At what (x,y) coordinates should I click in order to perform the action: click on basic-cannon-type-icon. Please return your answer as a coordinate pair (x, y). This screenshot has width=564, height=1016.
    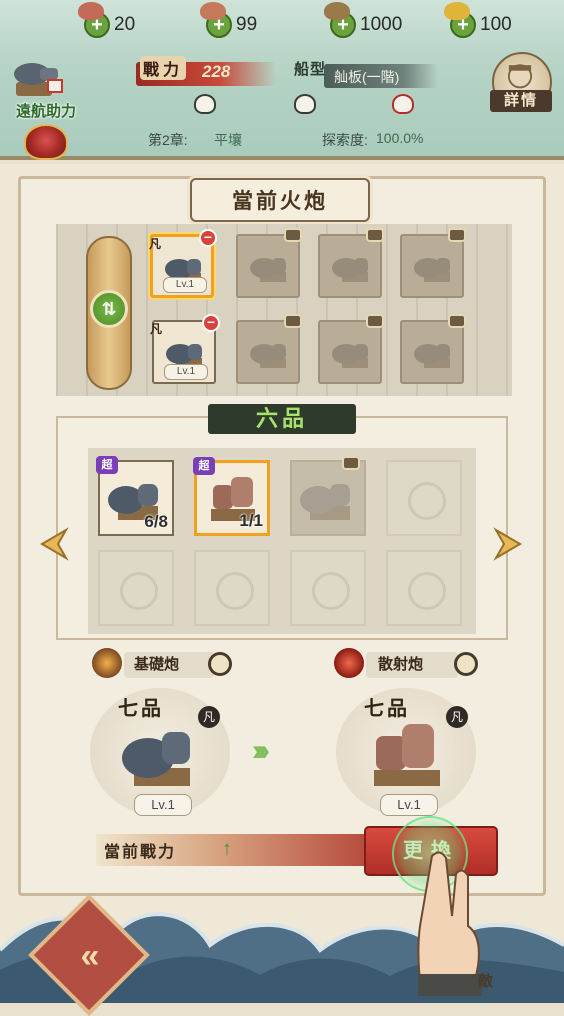
    Looking at the image, I should click on (107, 663).